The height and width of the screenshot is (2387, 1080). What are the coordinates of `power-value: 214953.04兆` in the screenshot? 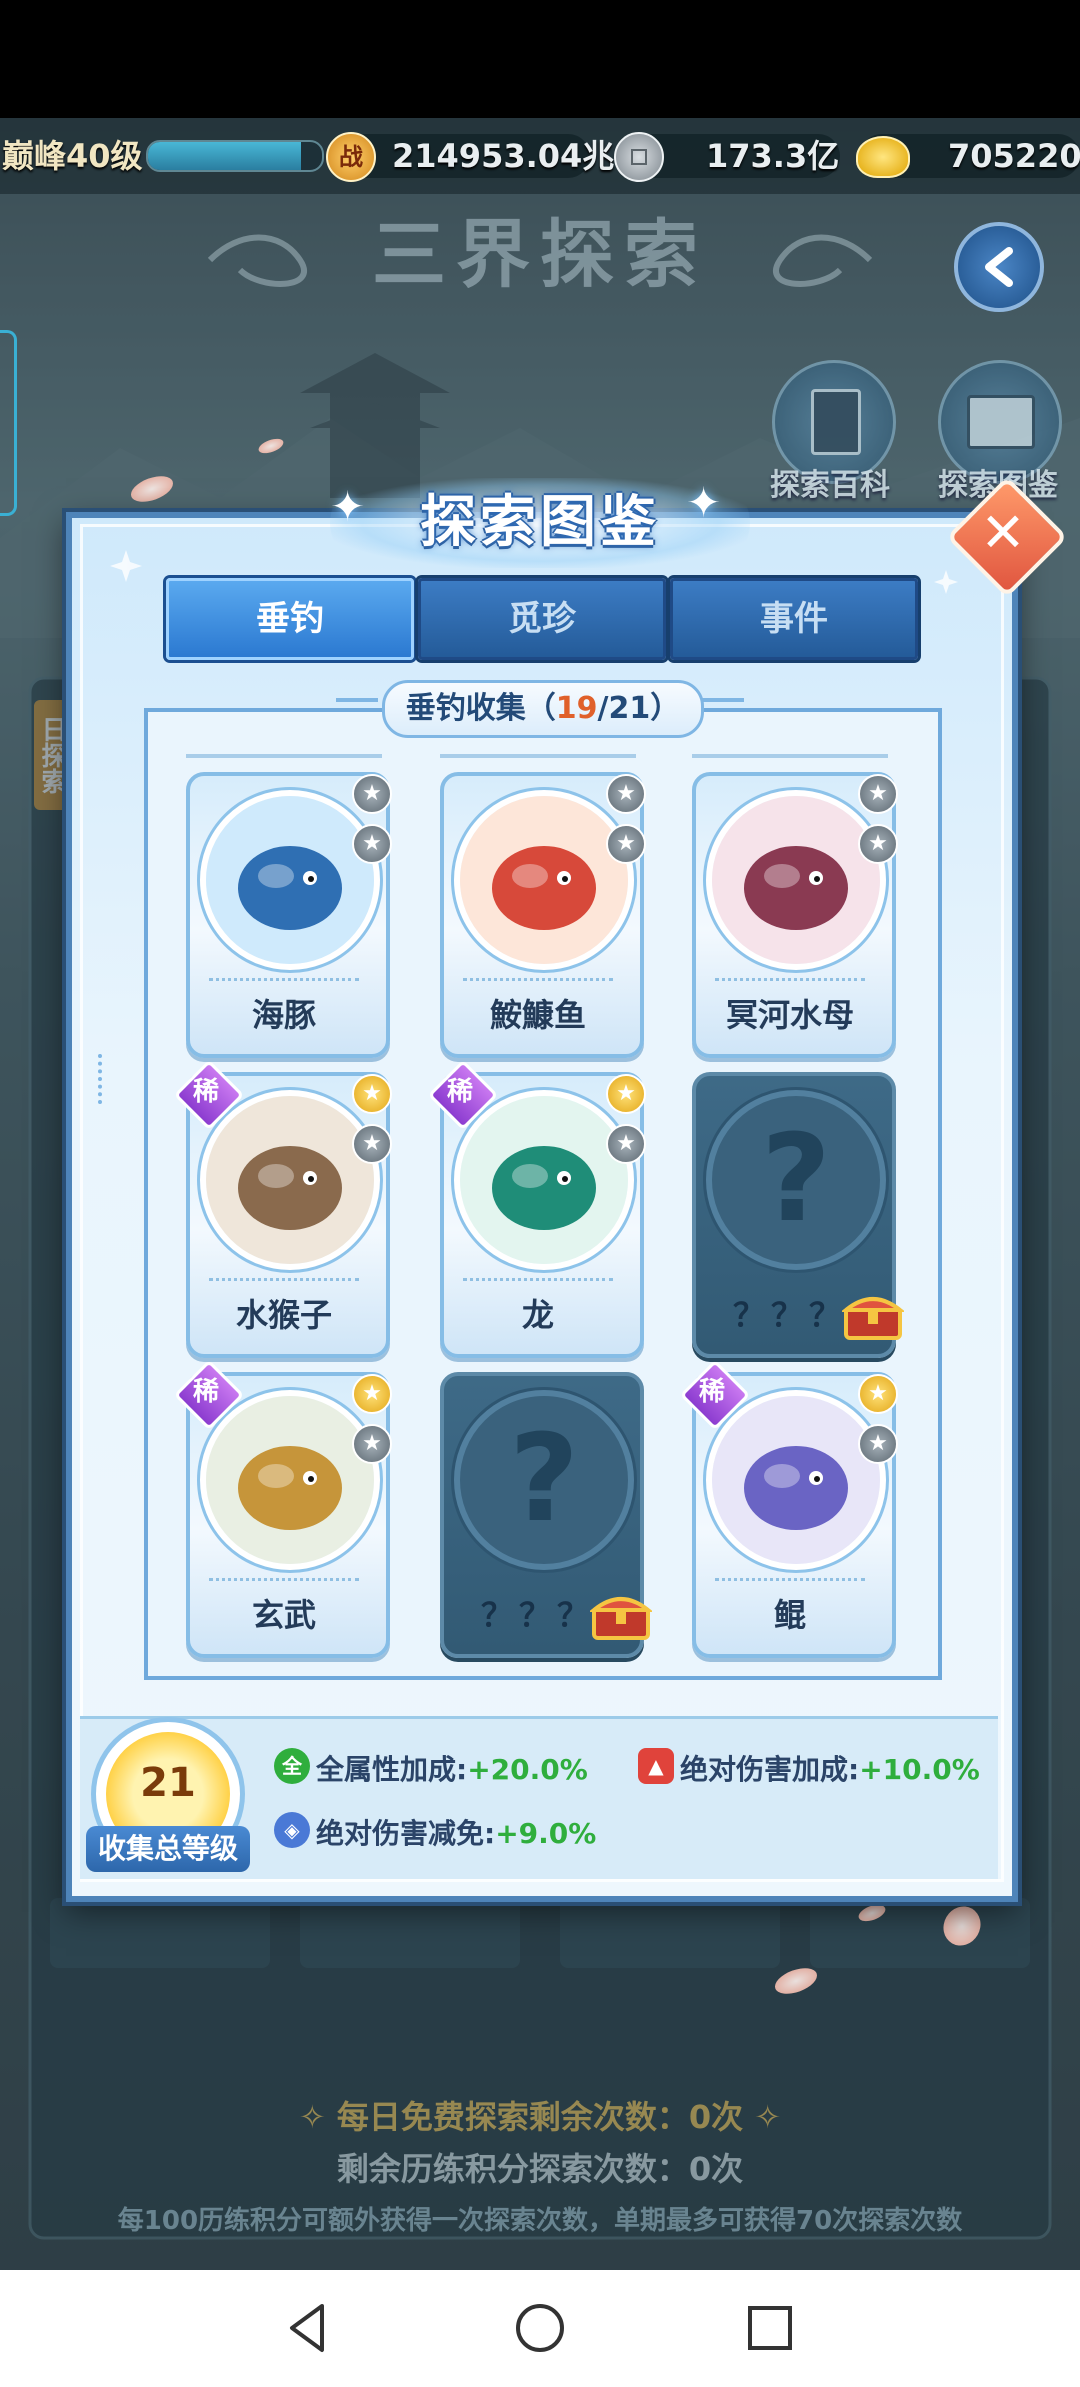 It's located at (503, 156).